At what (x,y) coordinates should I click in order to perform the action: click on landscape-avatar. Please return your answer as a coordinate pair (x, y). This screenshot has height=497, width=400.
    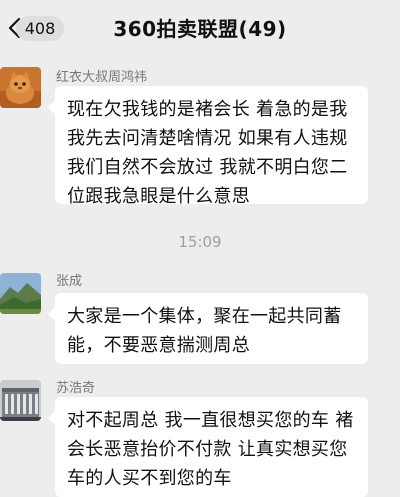
    Looking at the image, I should click on (20, 293).